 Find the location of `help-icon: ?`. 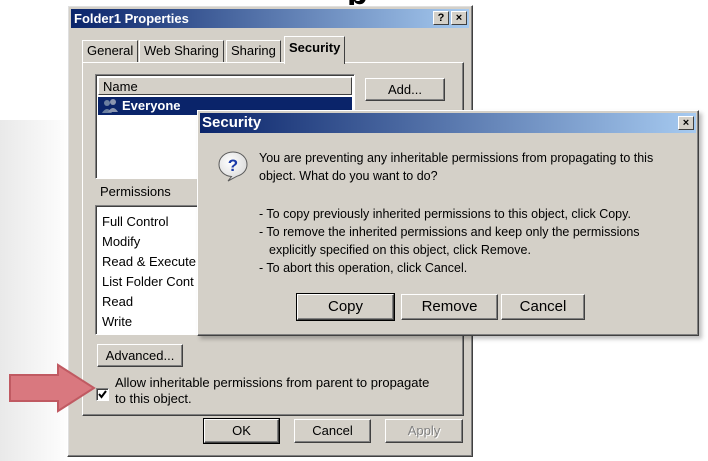

help-icon: ? is located at coordinates (441, 18).